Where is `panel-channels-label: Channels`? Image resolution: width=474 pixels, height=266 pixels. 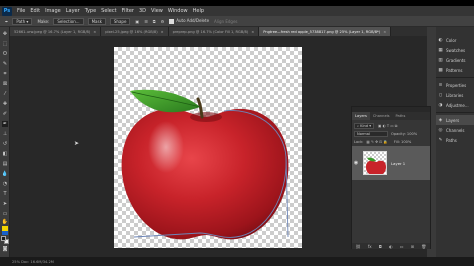
panel-channels-label: Channels is located at coordinates (455, 130).